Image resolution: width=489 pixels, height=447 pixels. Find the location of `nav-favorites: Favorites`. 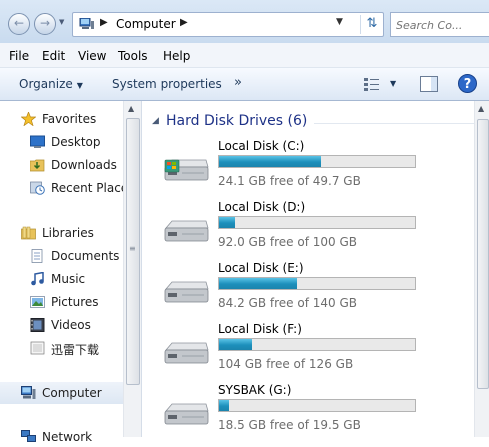

nav-favorites: Favorites is located at coordinates (61, 119).